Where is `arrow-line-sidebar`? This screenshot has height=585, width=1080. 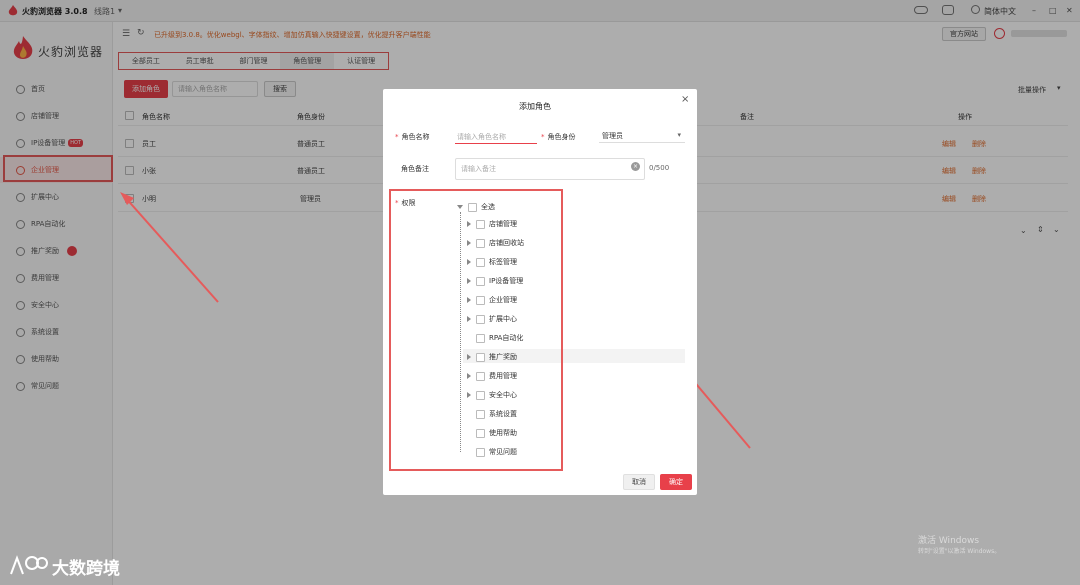 arrow-line-sidebar is located at coordinates (171, 249).